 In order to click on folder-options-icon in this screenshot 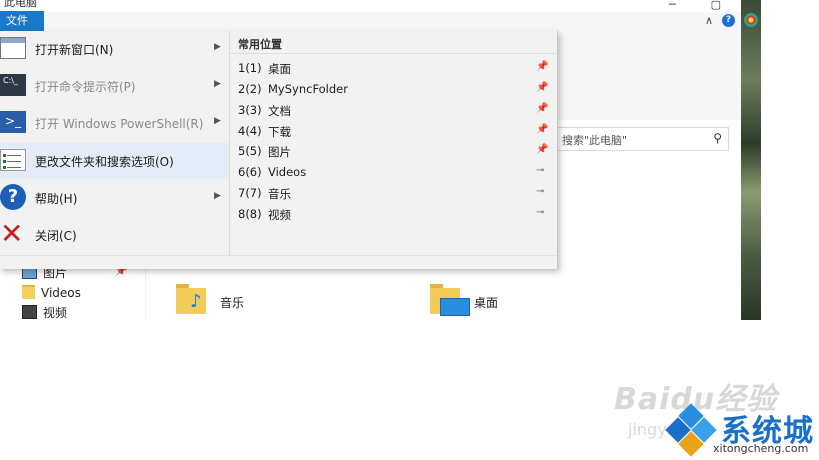, I will do `click(13, 160)`.